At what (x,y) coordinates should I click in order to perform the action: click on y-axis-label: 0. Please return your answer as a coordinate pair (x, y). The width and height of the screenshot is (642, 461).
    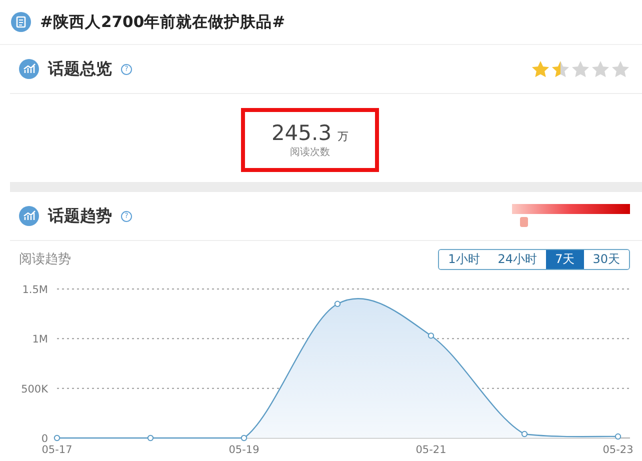
    Looking at the image, I should click on (44, 439).